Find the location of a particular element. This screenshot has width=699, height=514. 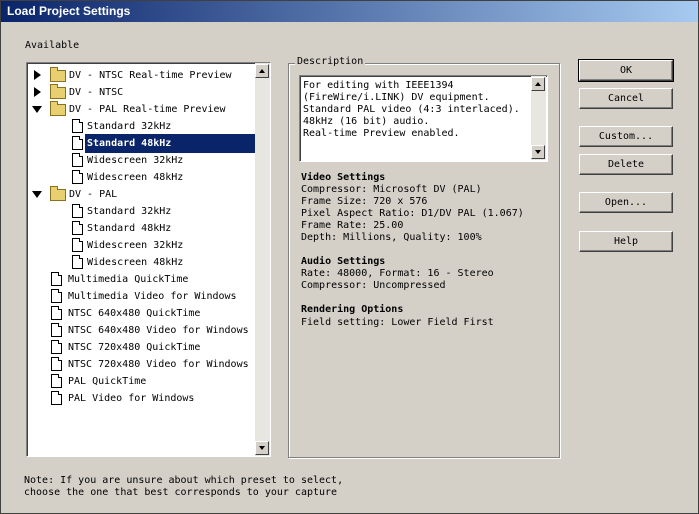

tree-preset: NTSC 640x480 QuickTime is located at coordinates (141, 312).